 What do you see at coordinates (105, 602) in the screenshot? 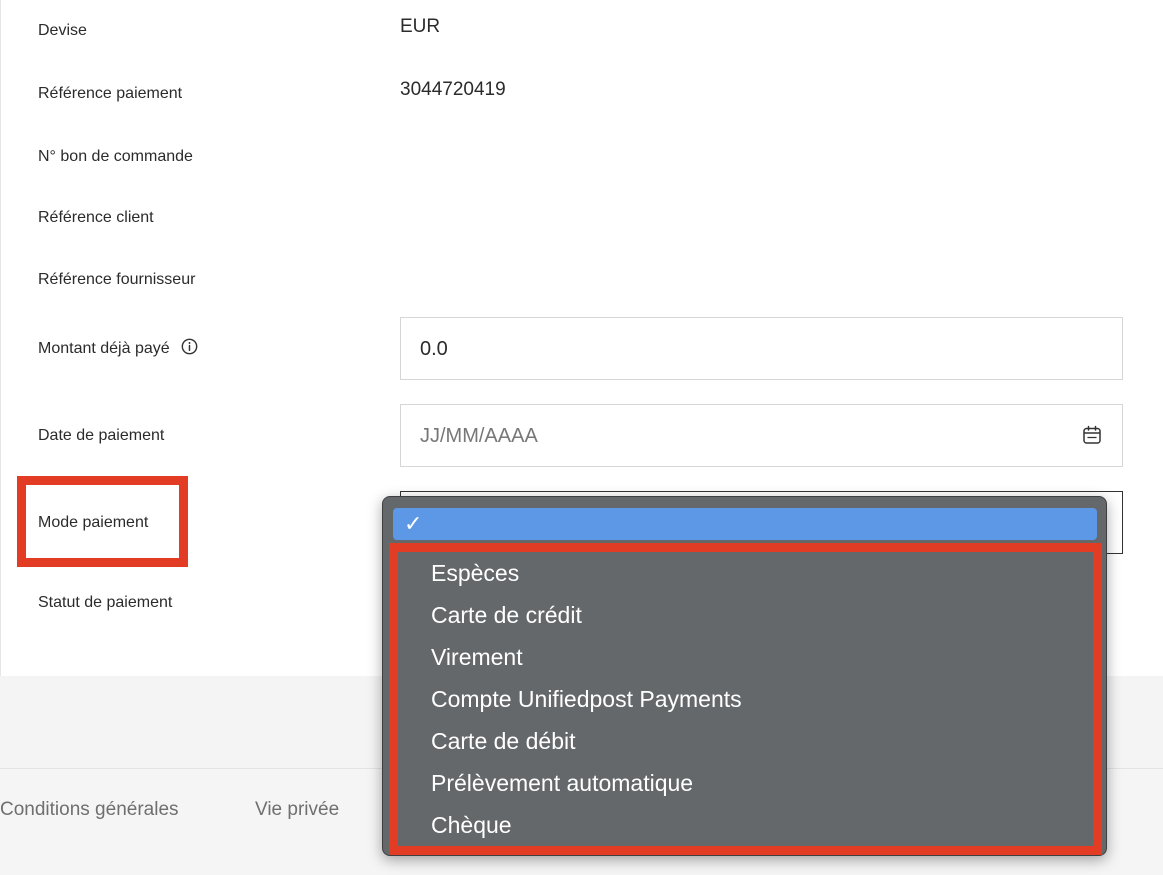
I see `statut-label: Statut de paiement` at bounding box center [105, 602].